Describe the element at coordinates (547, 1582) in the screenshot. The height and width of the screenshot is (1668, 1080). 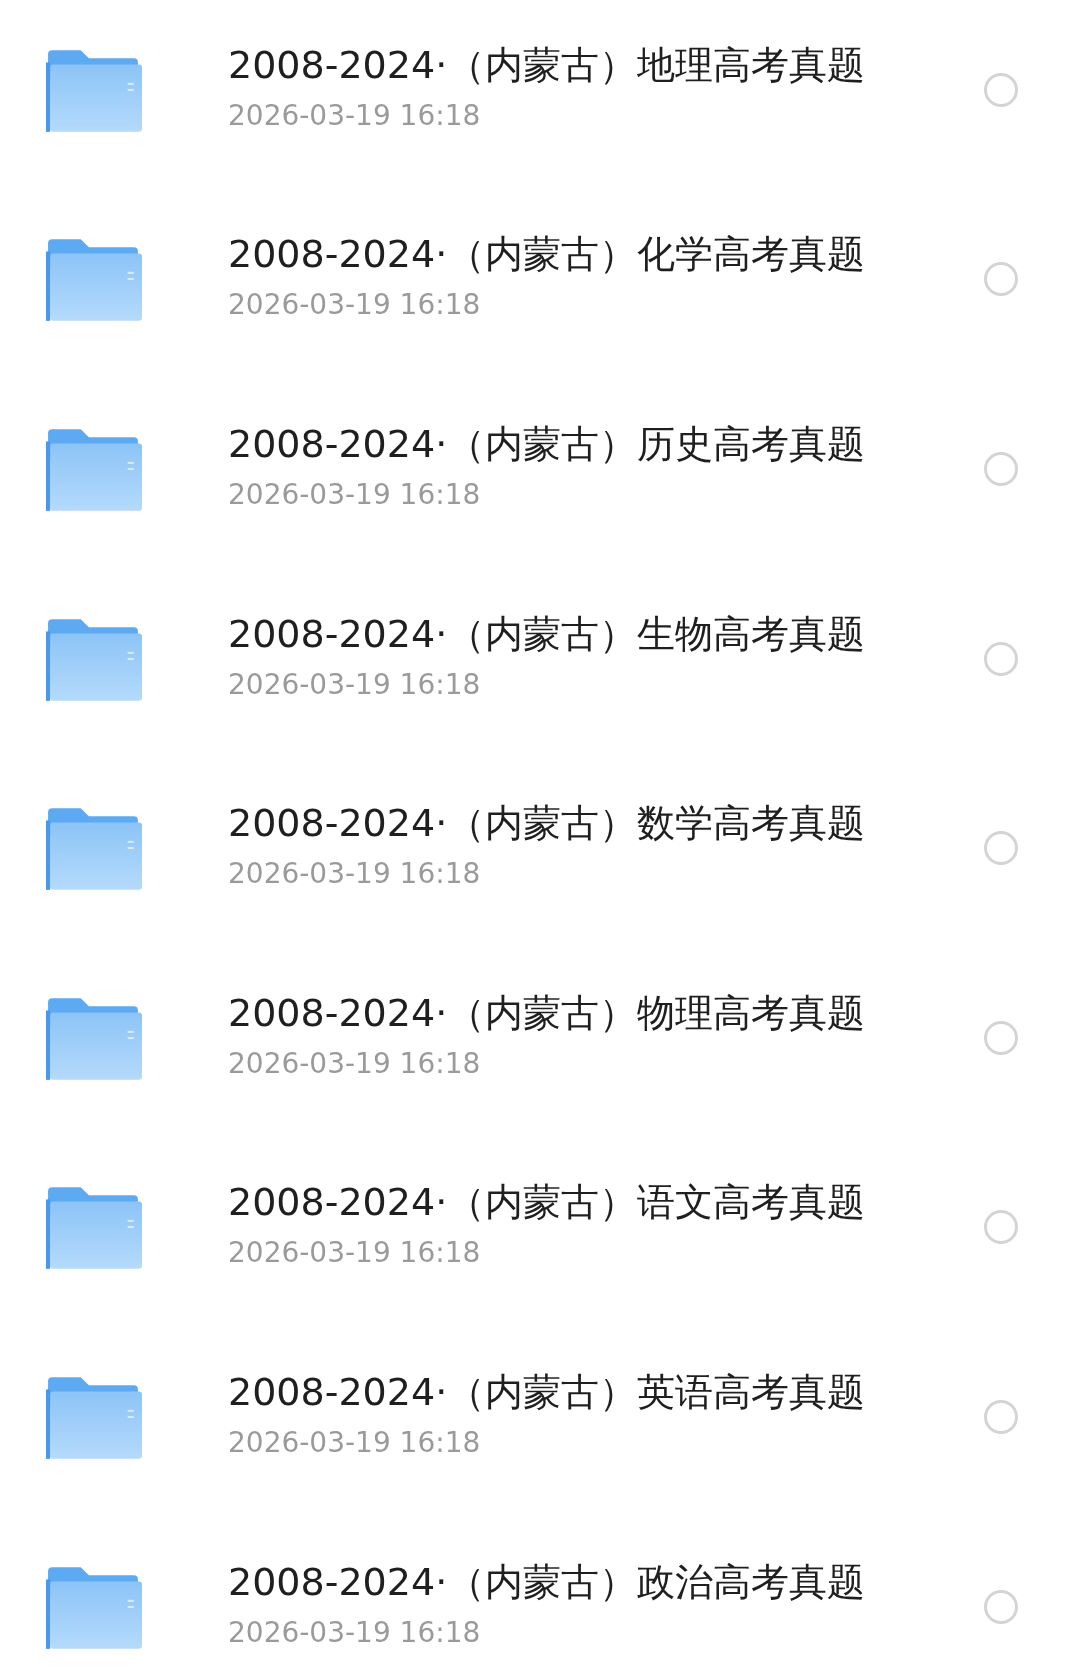
I see `folder-name: 2008-2024·（内蒙古）政治高考真题` at that location.